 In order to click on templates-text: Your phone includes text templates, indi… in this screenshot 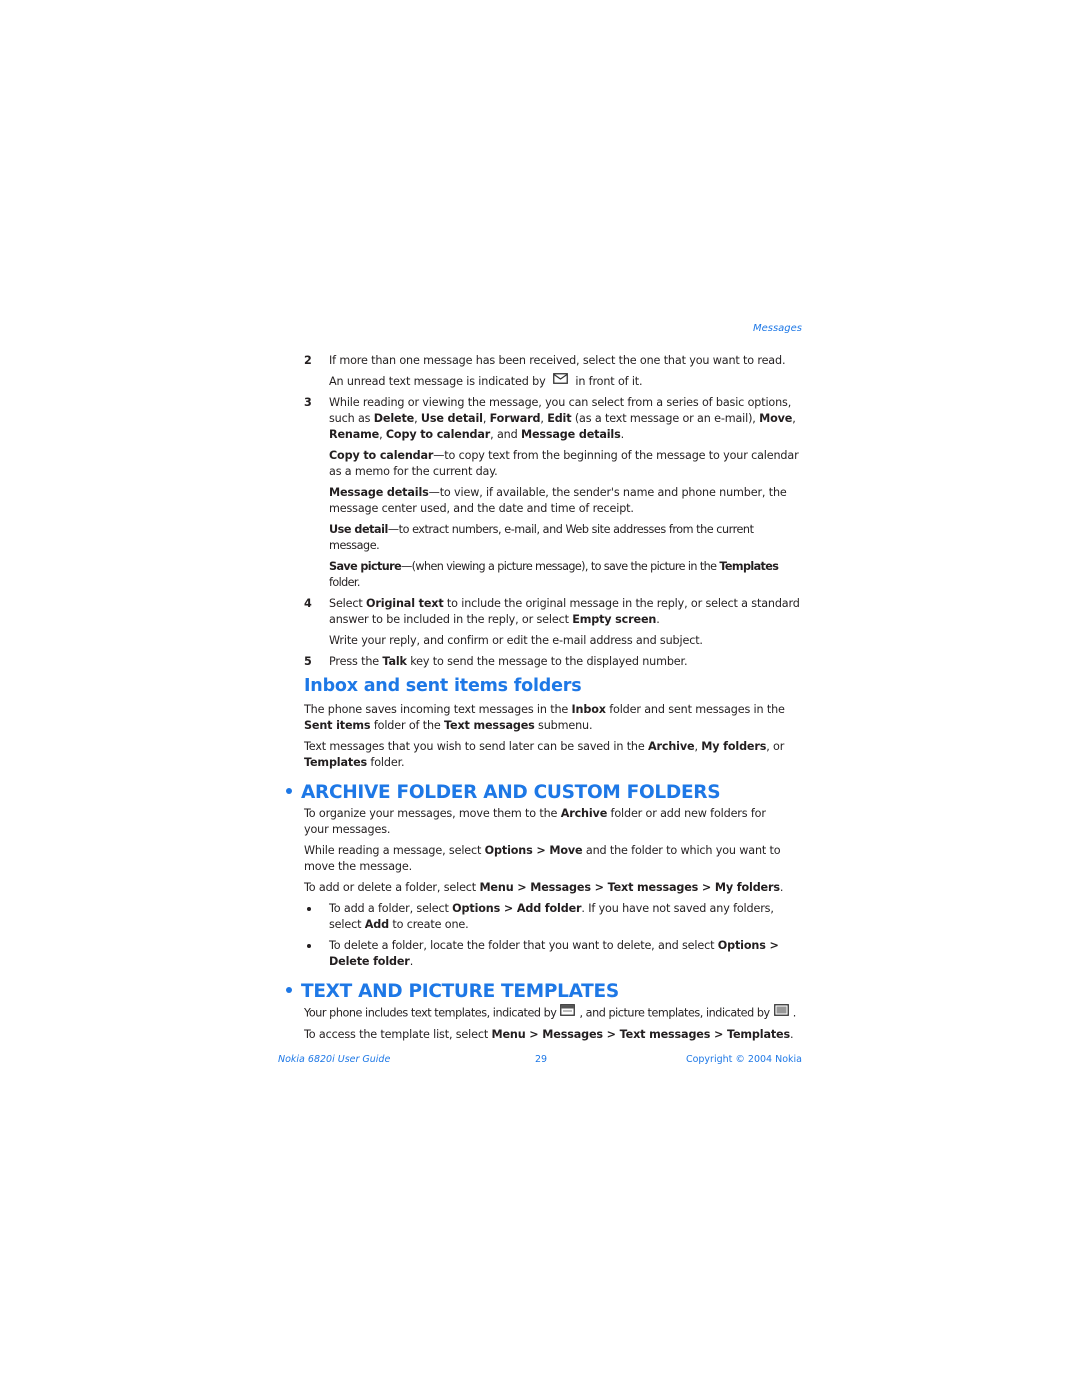, I will do `click(430, 1013)`.